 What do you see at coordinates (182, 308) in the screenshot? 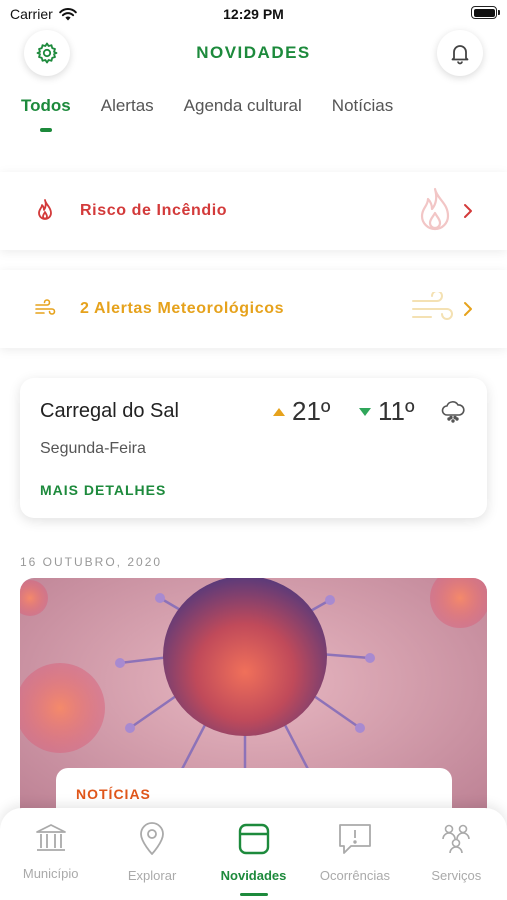
I see `weather-alerts-label: 2 Alertas Meteorológicos` at bounding box center [182, 308].